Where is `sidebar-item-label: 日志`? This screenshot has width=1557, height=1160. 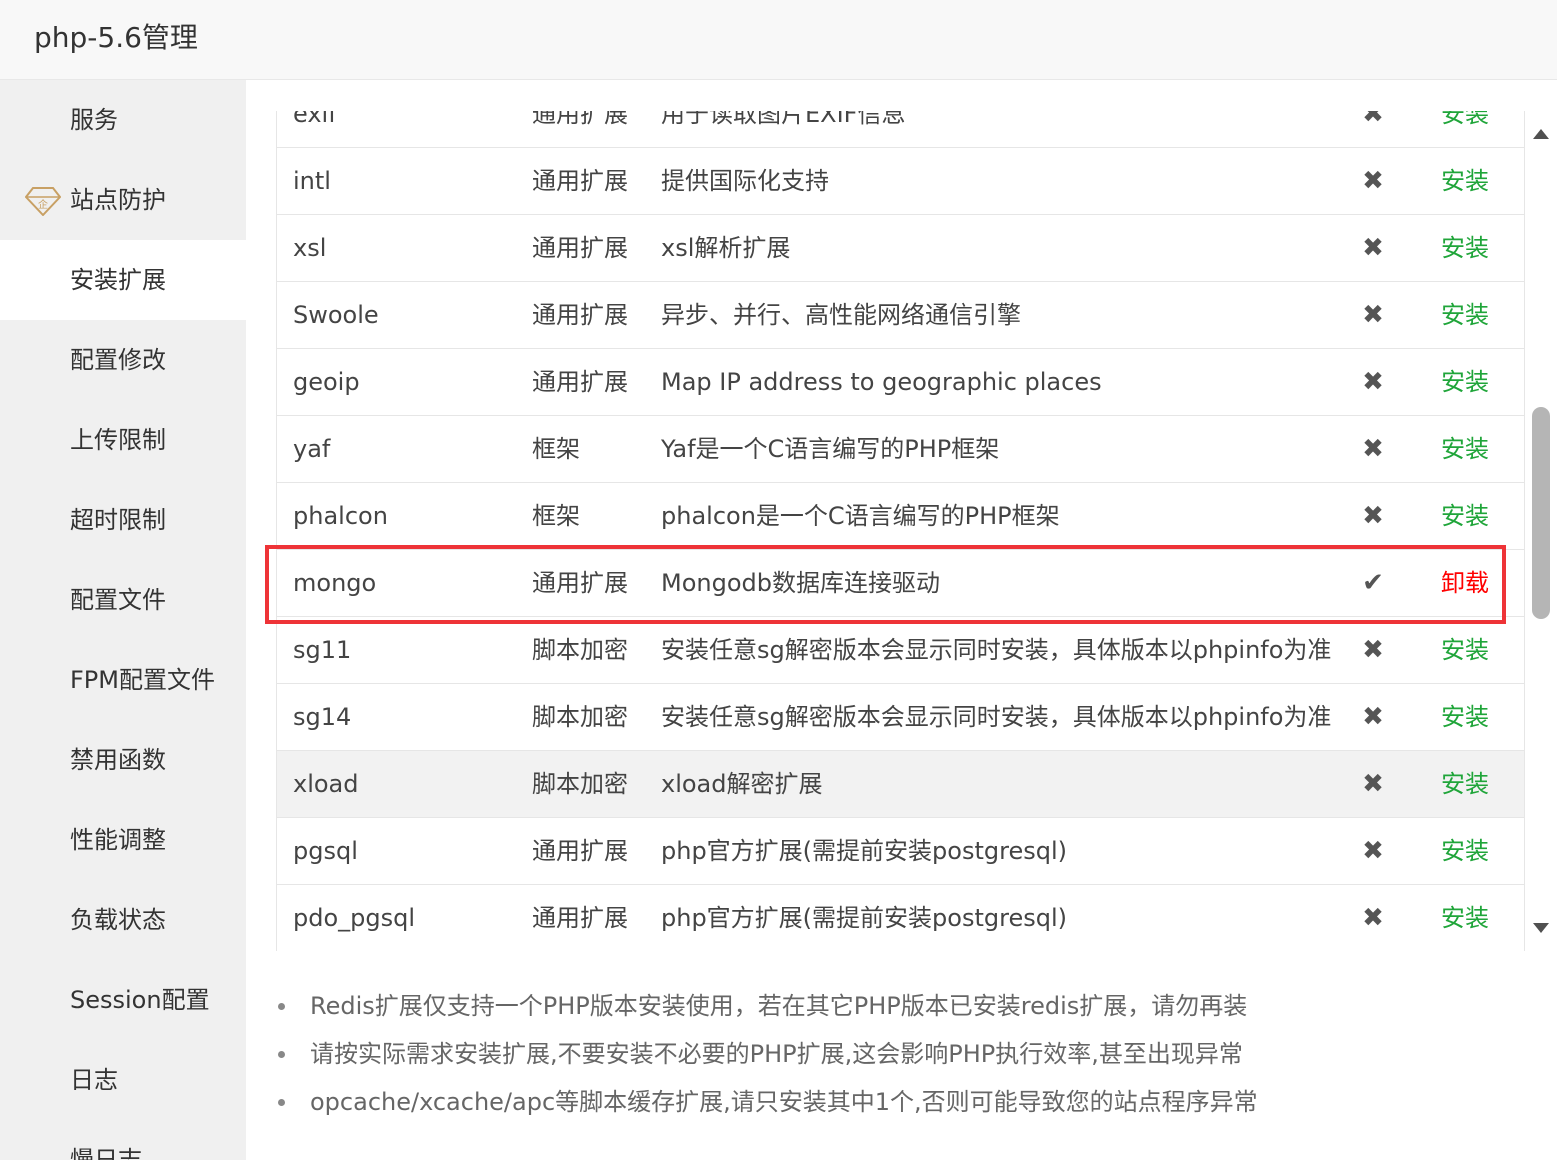
sidebar-item-label: 日志 is located at coordinates (94, 1080).